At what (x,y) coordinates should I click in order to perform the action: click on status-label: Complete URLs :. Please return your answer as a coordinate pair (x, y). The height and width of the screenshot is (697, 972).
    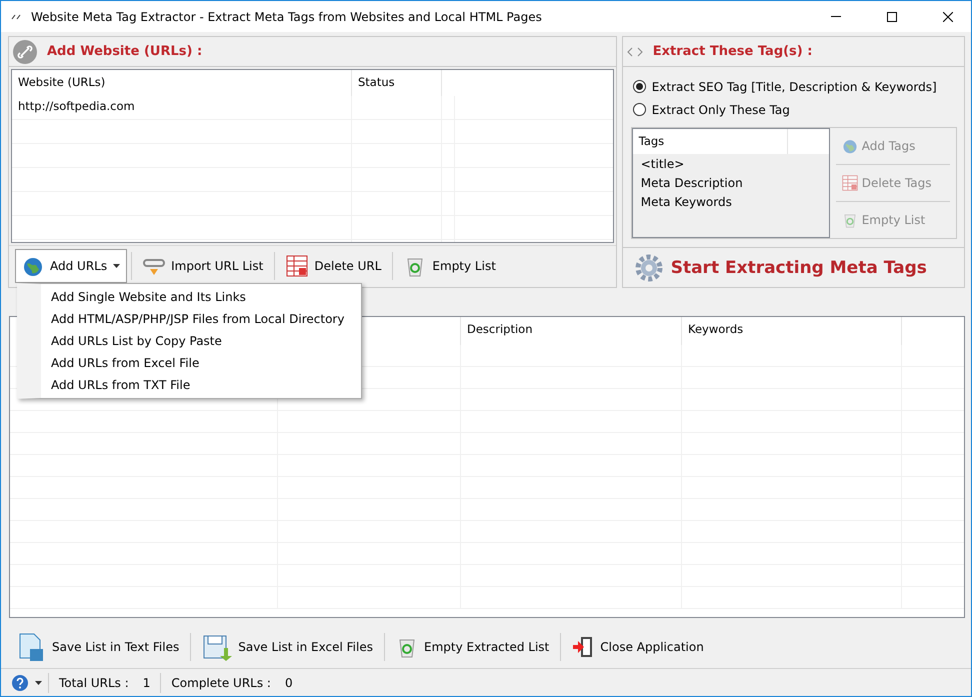
    Looking at the image, I should click on (221, 683).